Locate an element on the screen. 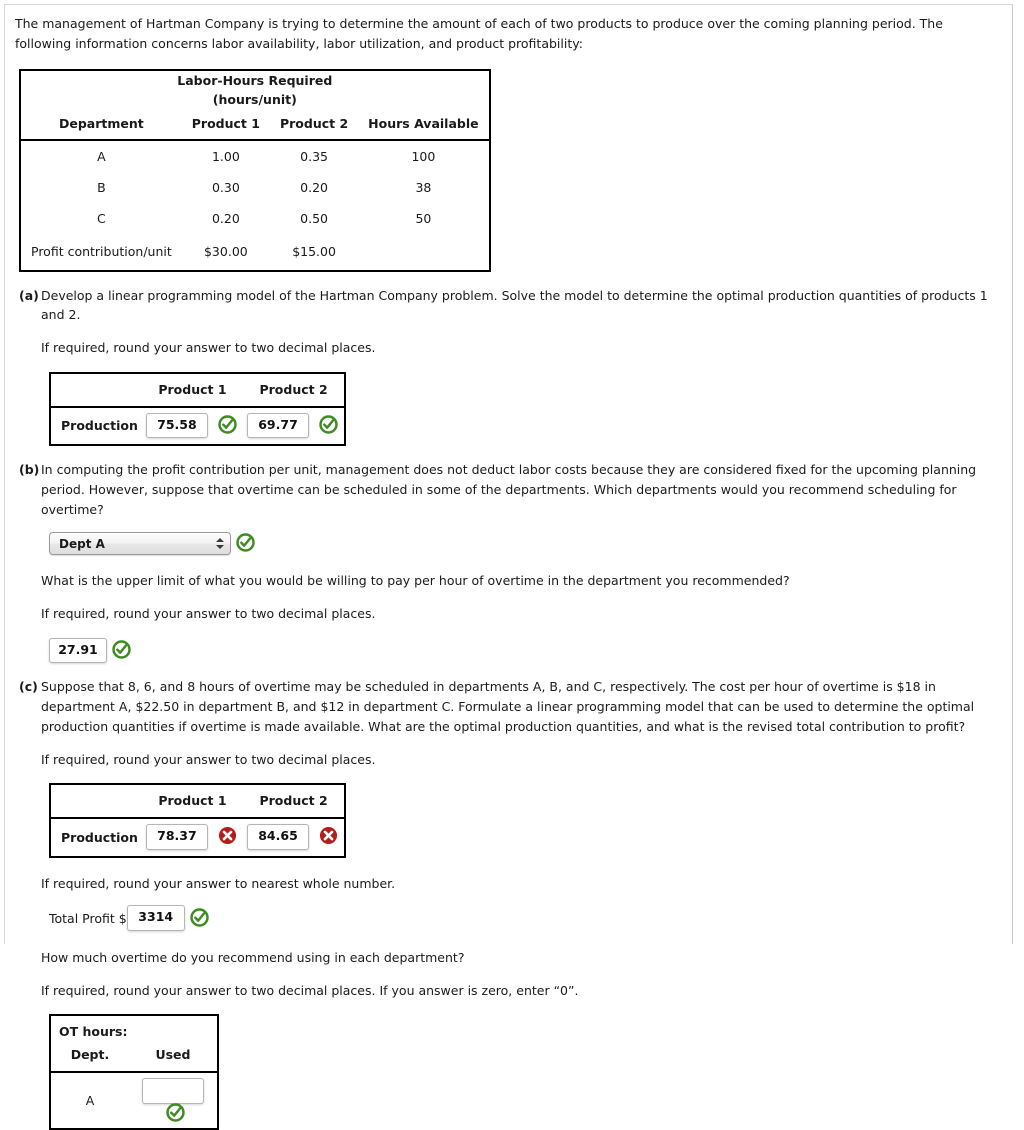 Image resolution: width=1024 pixels, height=1130 pixels. part-b-answer-input: 27.91 is located at coordinates (78, 650).